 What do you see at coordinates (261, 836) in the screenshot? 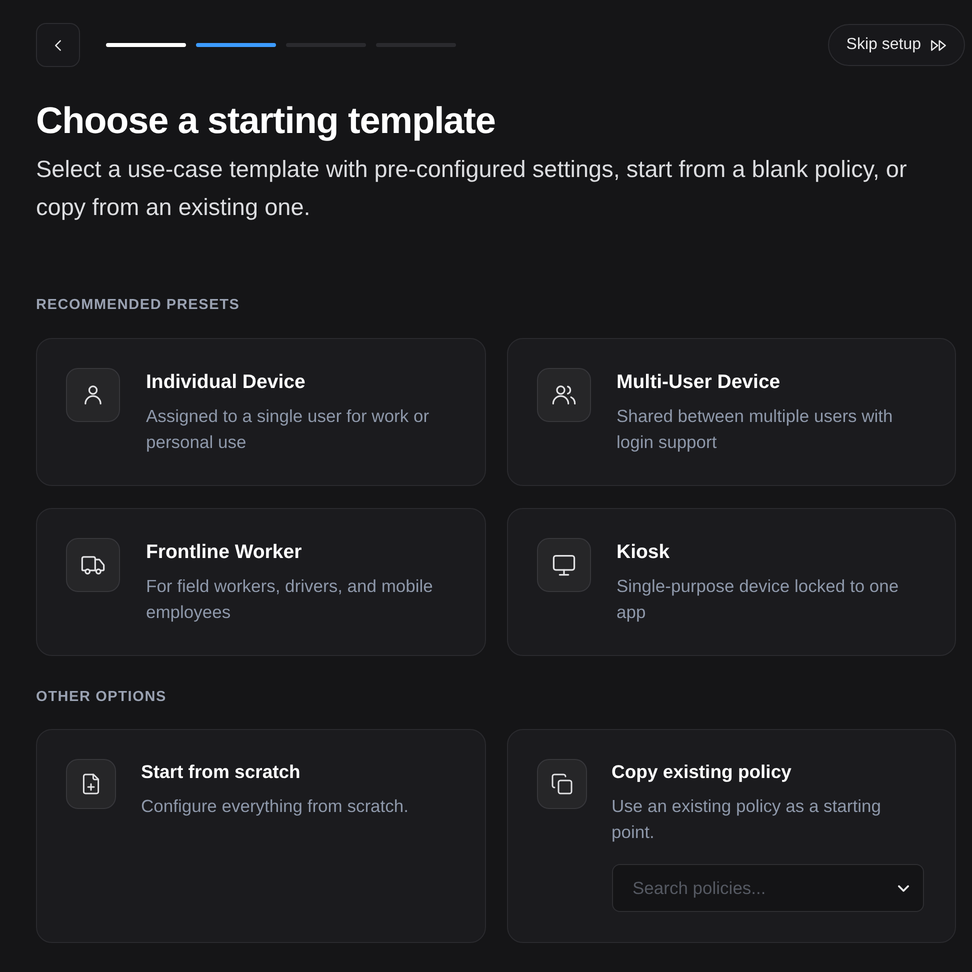
I see `option-card: Start from scratch Configure everything from scratch.` at bounding box center [261, 836].